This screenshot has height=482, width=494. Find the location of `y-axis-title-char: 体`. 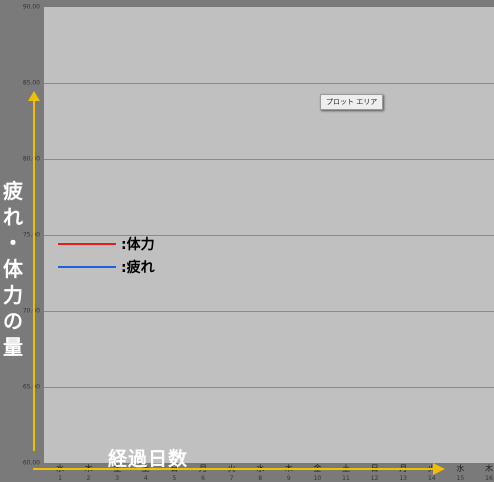

y-axis-title-char: 体 is located at coordinates (13, 269).